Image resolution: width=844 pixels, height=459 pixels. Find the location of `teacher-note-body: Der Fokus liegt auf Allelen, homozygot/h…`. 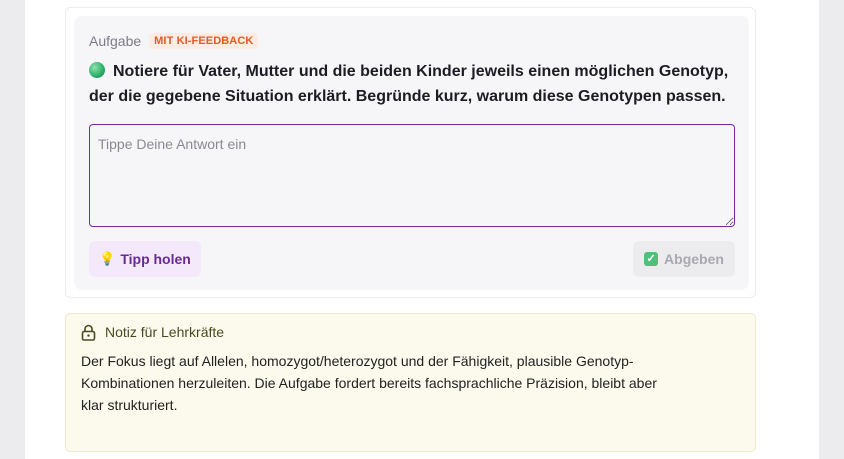

teacher-note-body: Der Fokus liegt auf Allelen, homozygot/h… is located at coordinates (369, 383).